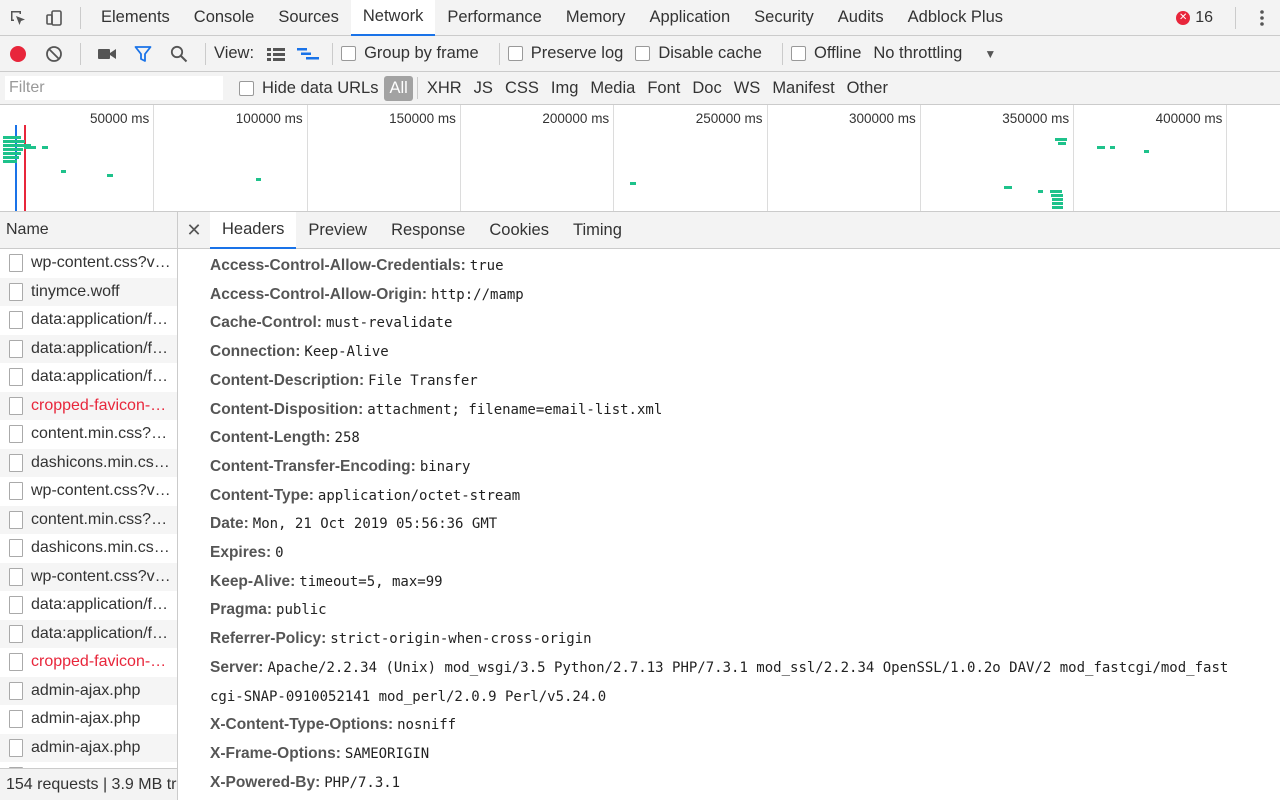 The width and height of the screenshot is (1280, 800). I want to click on search-icon, so click(179, 53).